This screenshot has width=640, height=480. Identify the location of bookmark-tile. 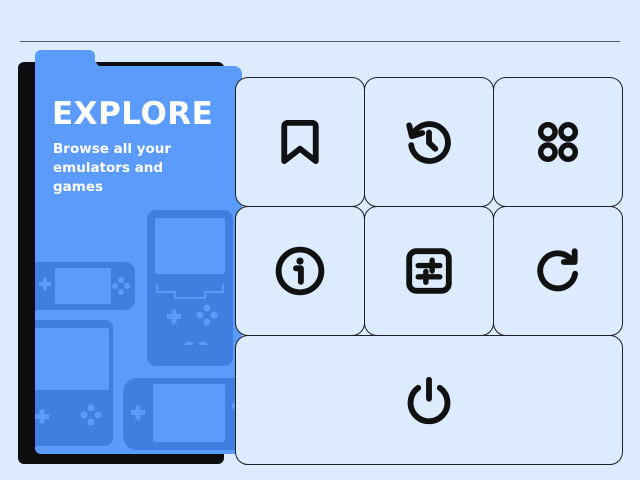
(300, 142).